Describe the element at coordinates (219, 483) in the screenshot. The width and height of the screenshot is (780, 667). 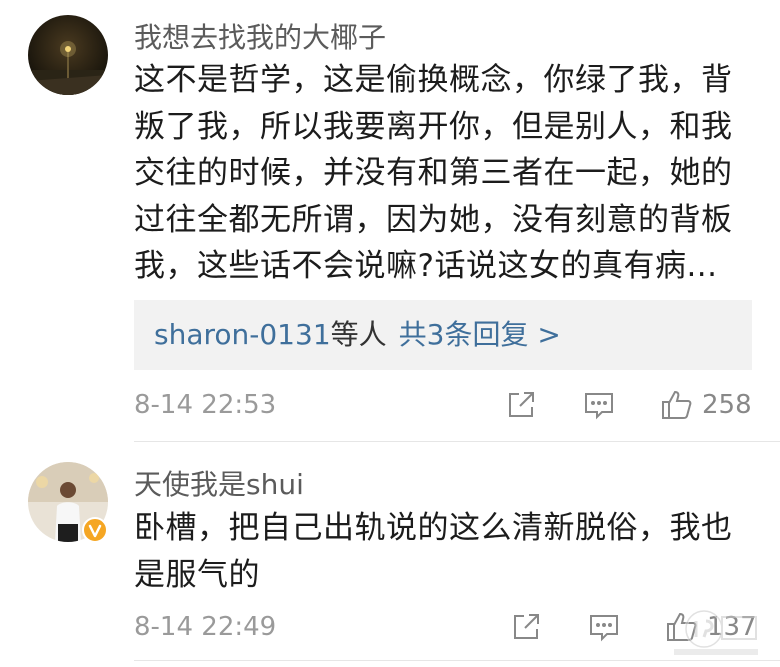
I see `username: 天使我是shui` at that location.